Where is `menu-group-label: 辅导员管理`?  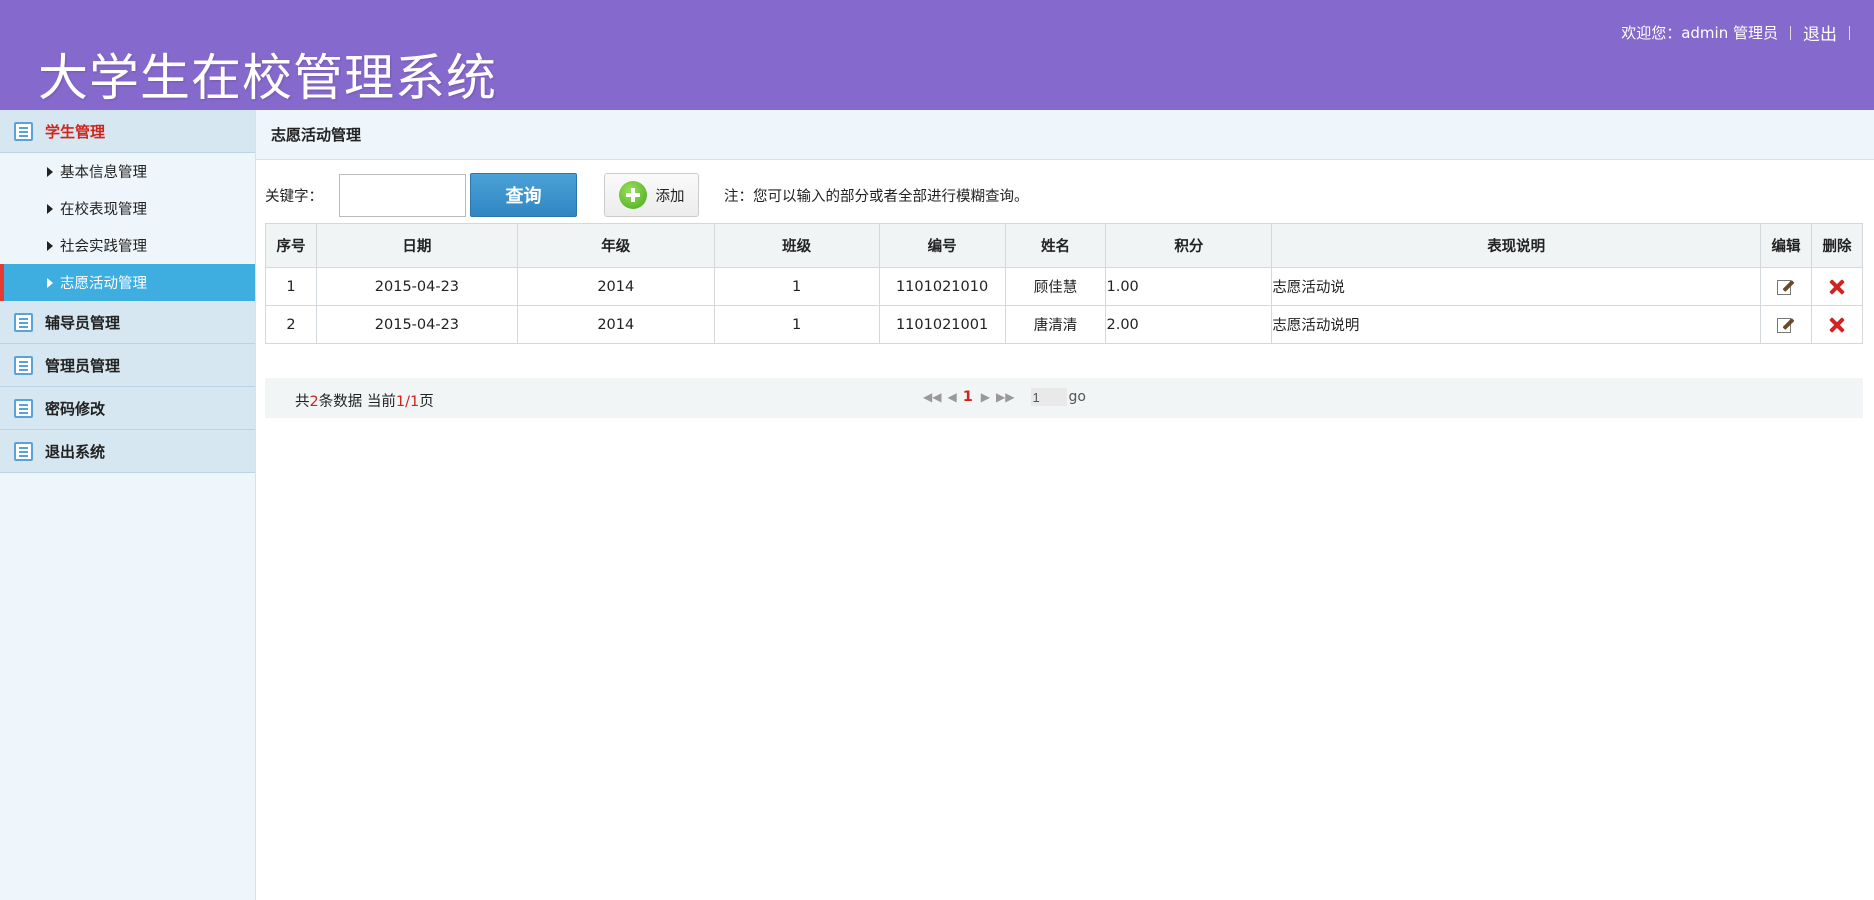 menu-group-label: 辅导员管理 is located at coordinates (83, 322).